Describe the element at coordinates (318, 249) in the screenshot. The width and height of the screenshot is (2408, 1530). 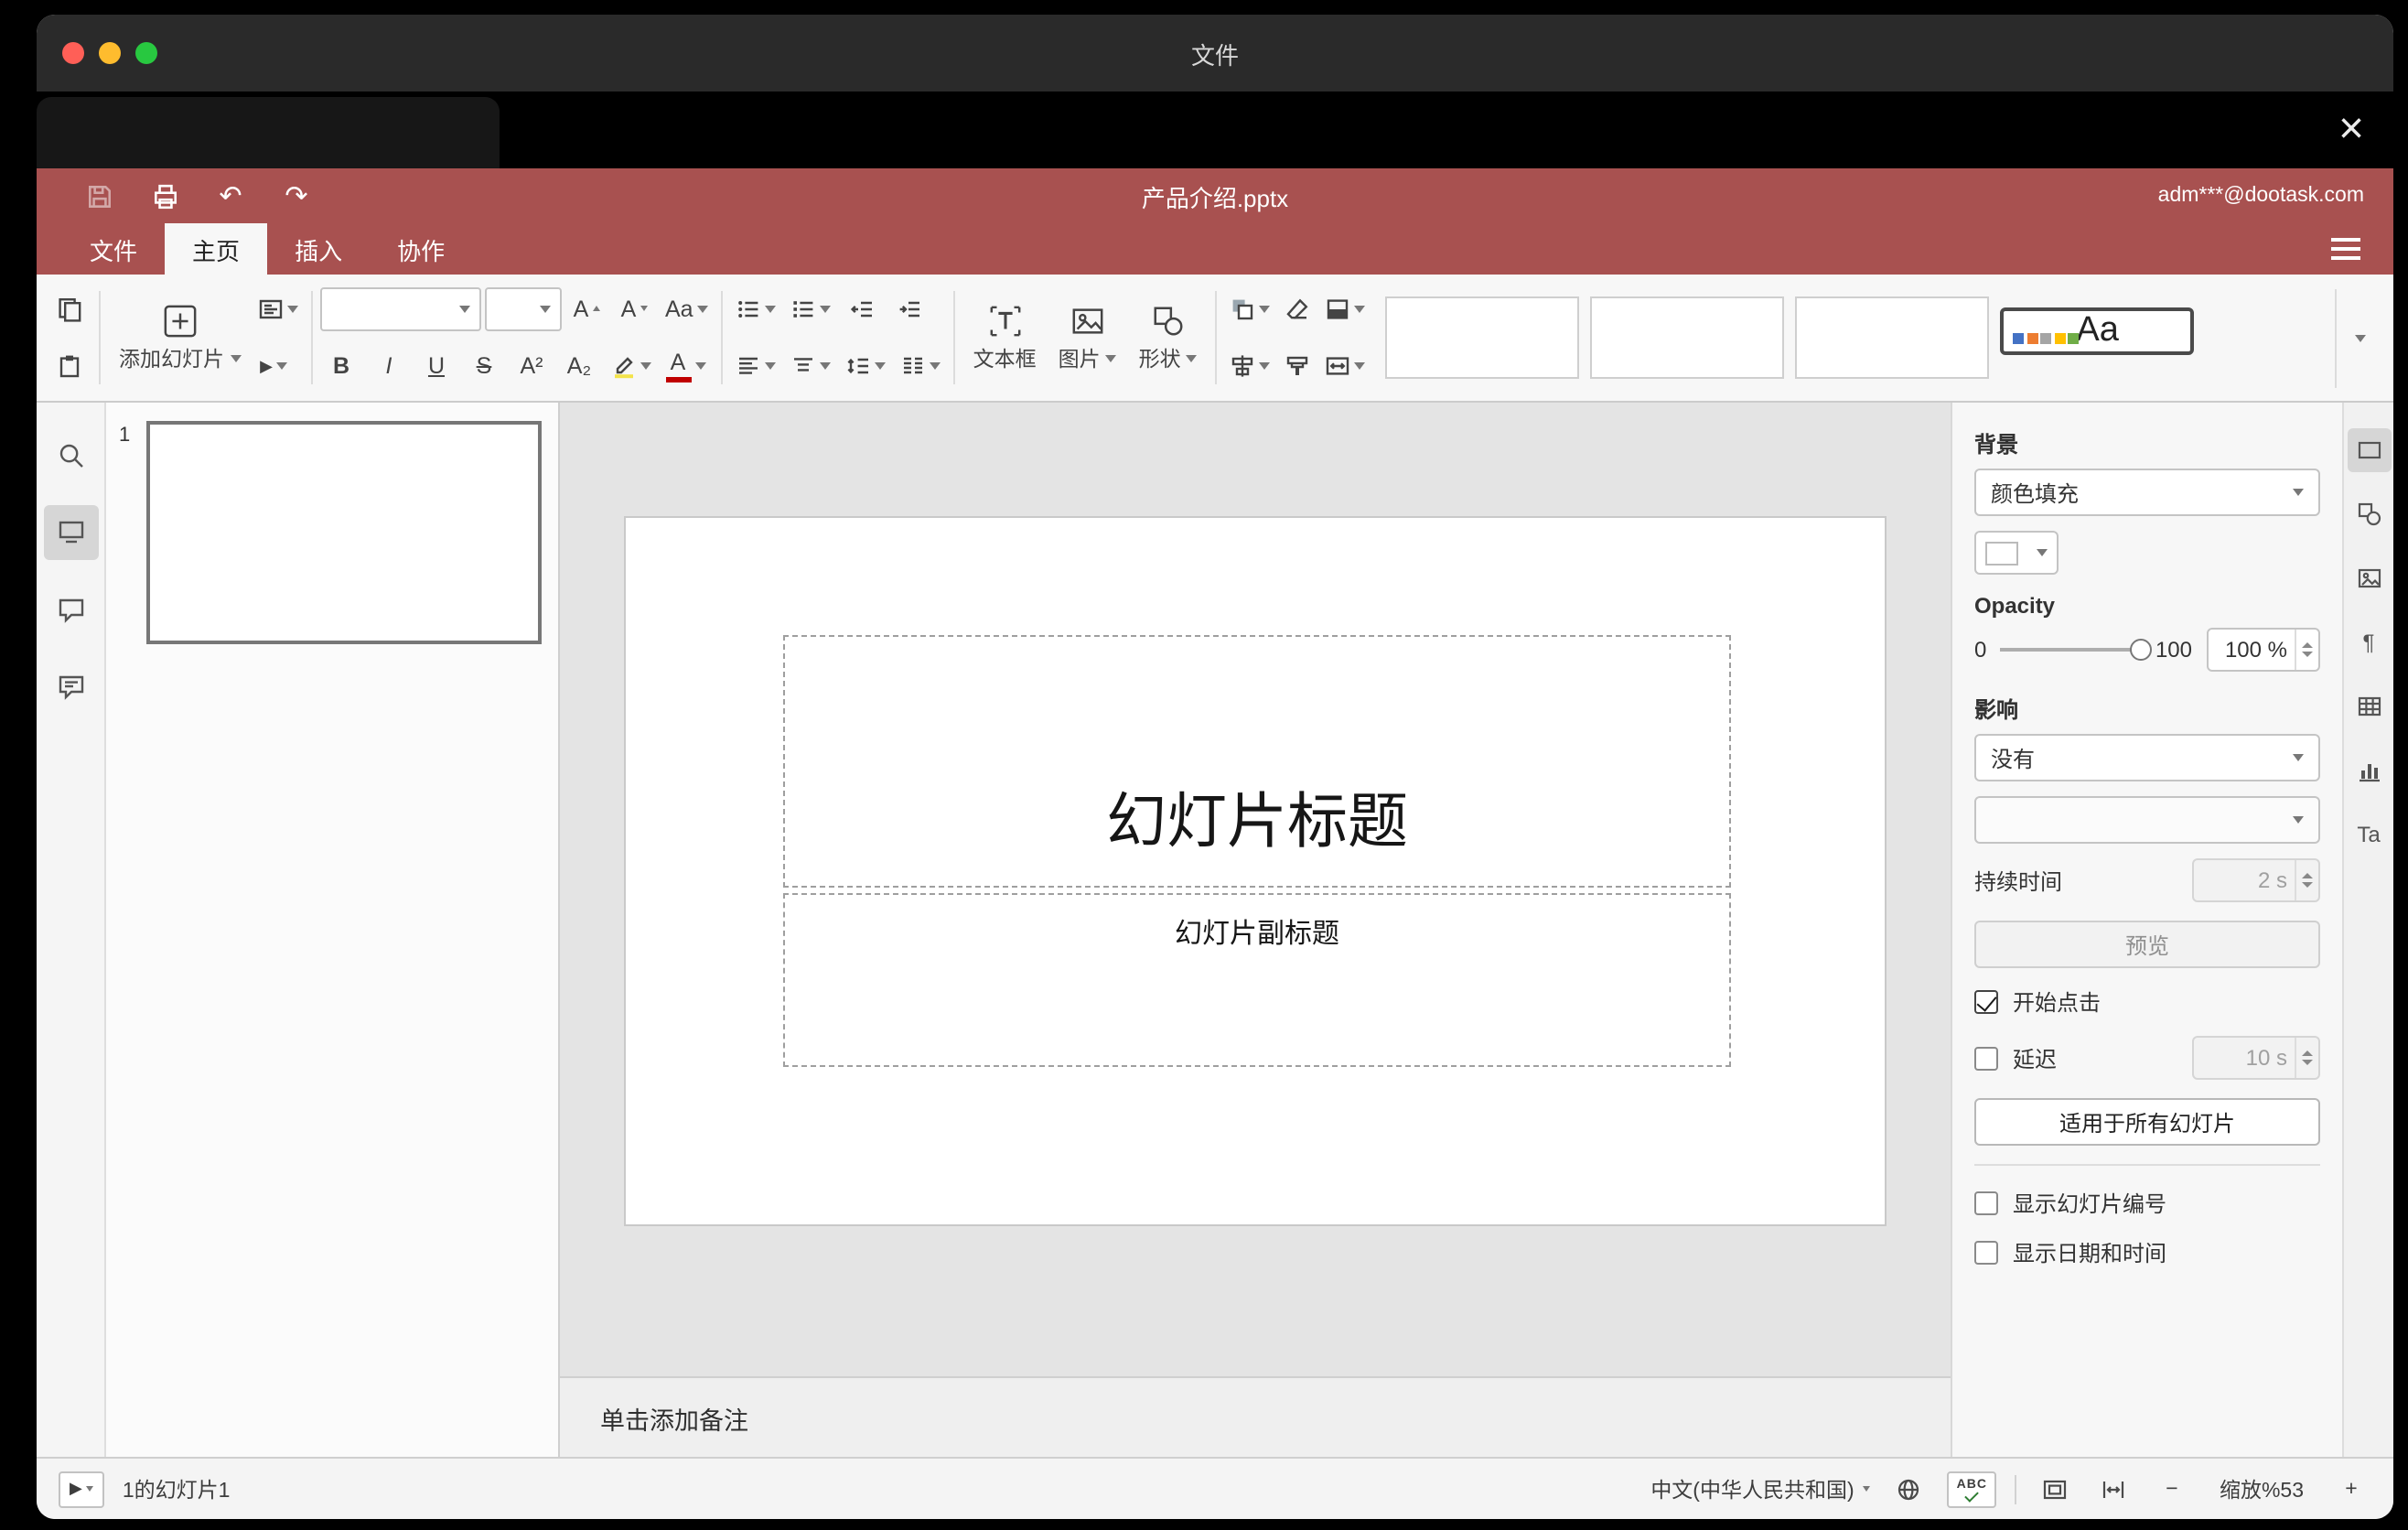
I see `tab-insert: 插入` at that location.